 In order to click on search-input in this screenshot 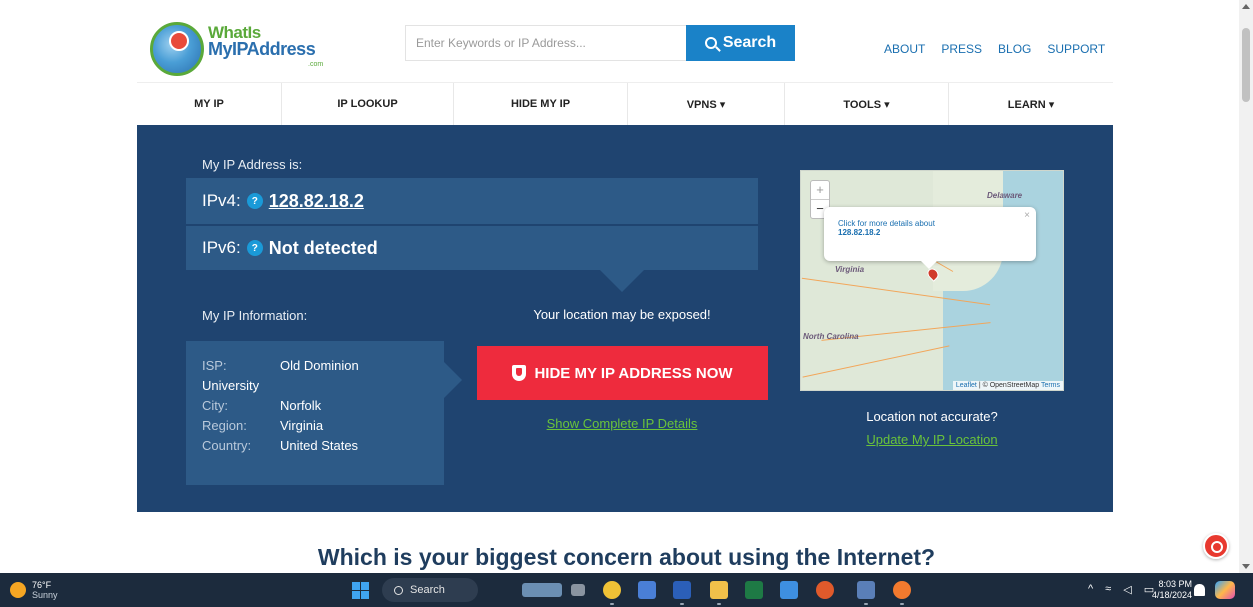, I will do `click(546, 43)`.